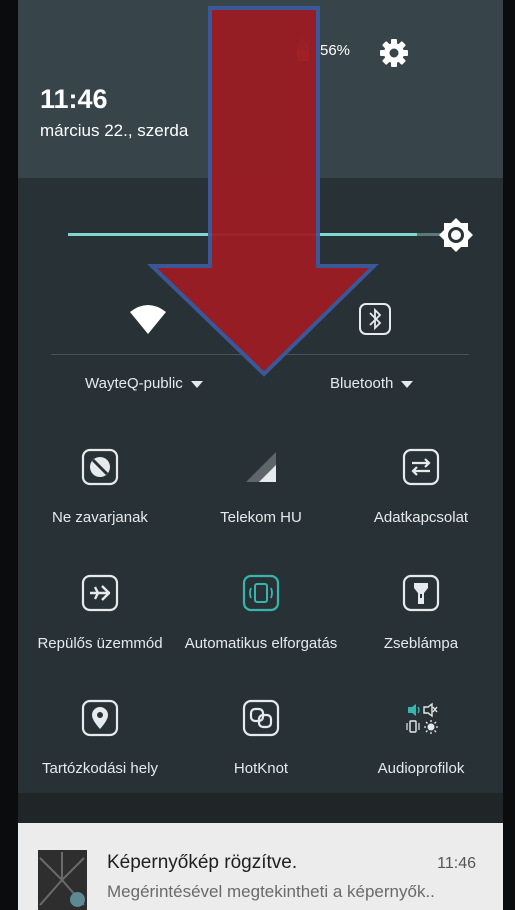 The width and height of the screenshot is (515, 910). Describe the element at coordinates (421, 614) in the screenshot. I see `tile-flashlight: Zseblámpa` at that location.